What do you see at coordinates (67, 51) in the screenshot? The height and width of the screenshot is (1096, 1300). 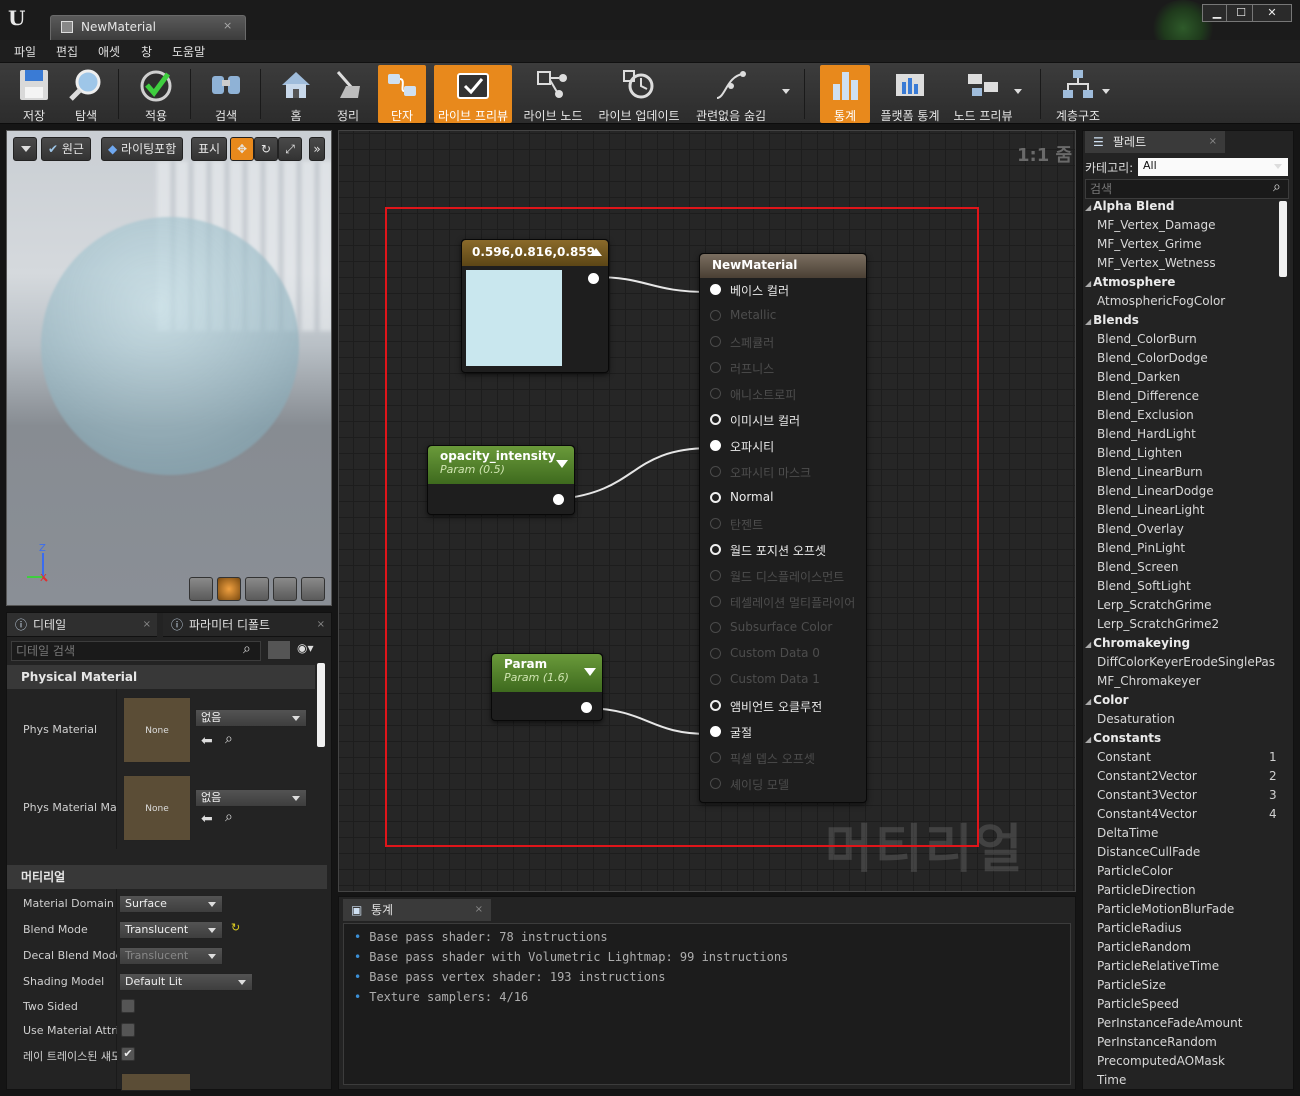 I see `menu-edit: 편집` at bounding box center [67, 51].